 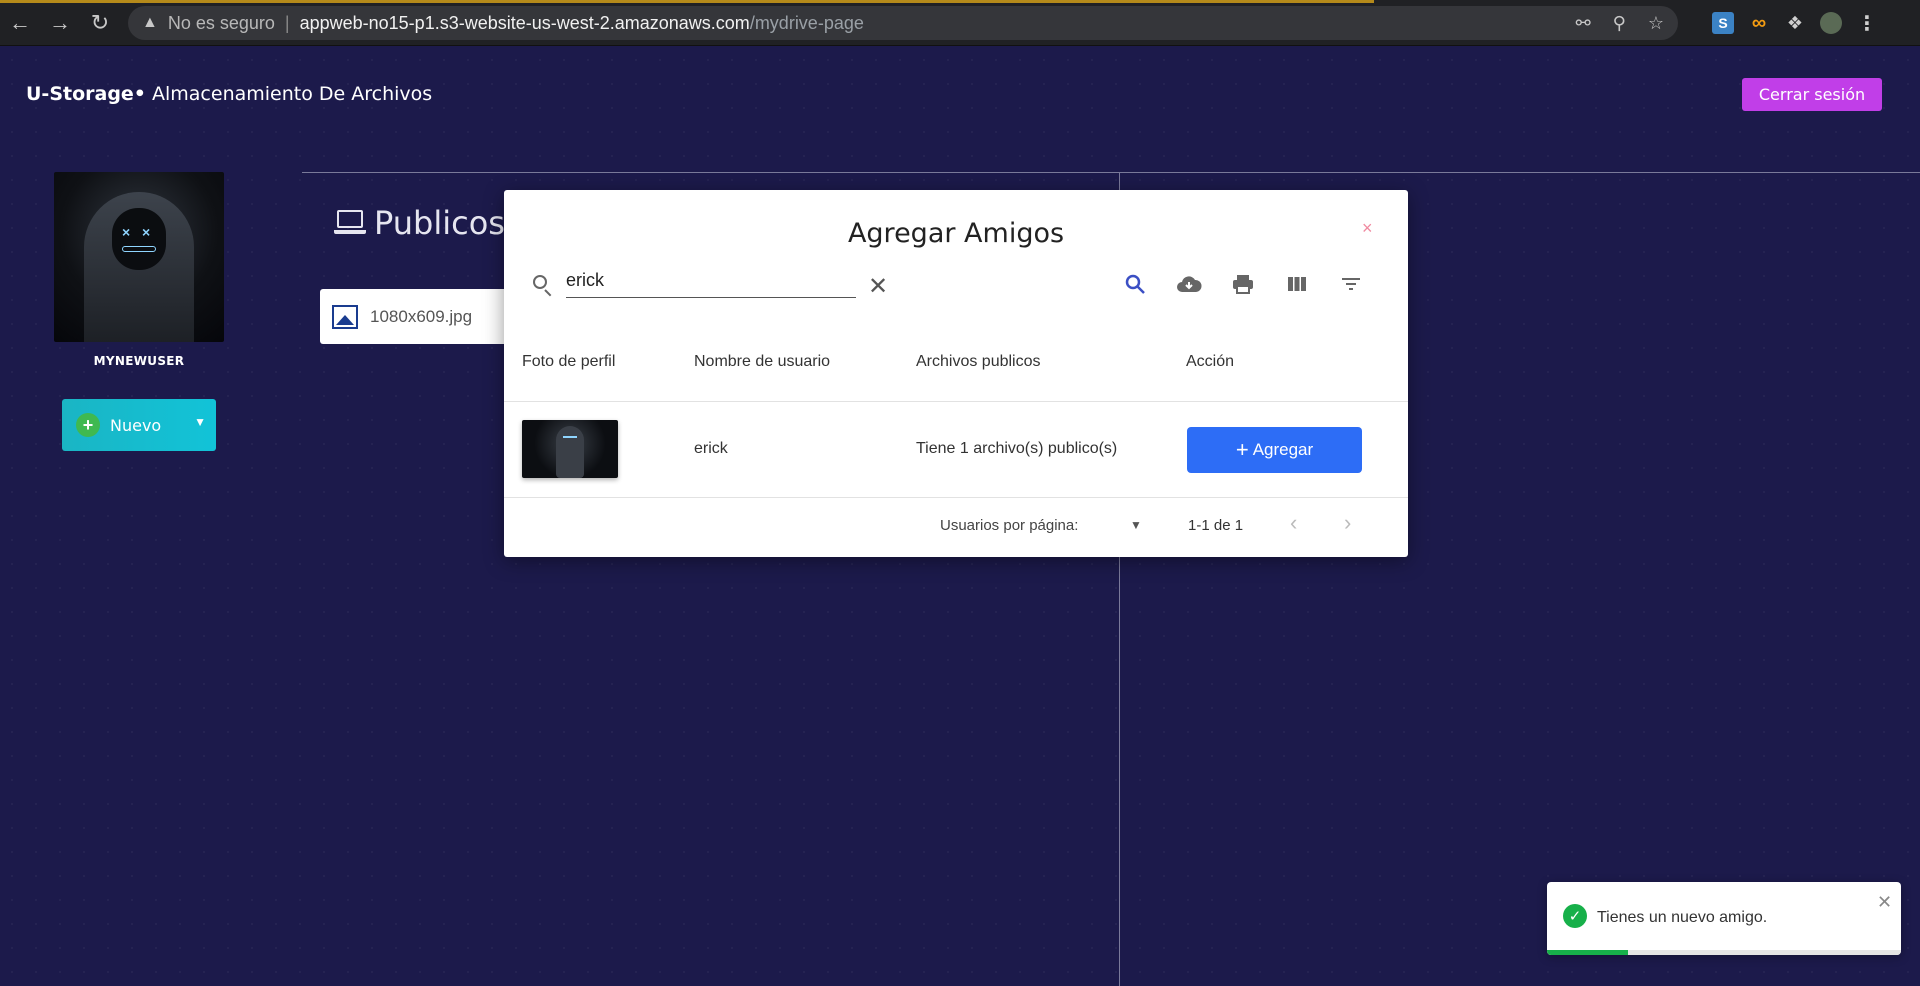 I want to click on table-footer-divider, so click(x=956, y=497).